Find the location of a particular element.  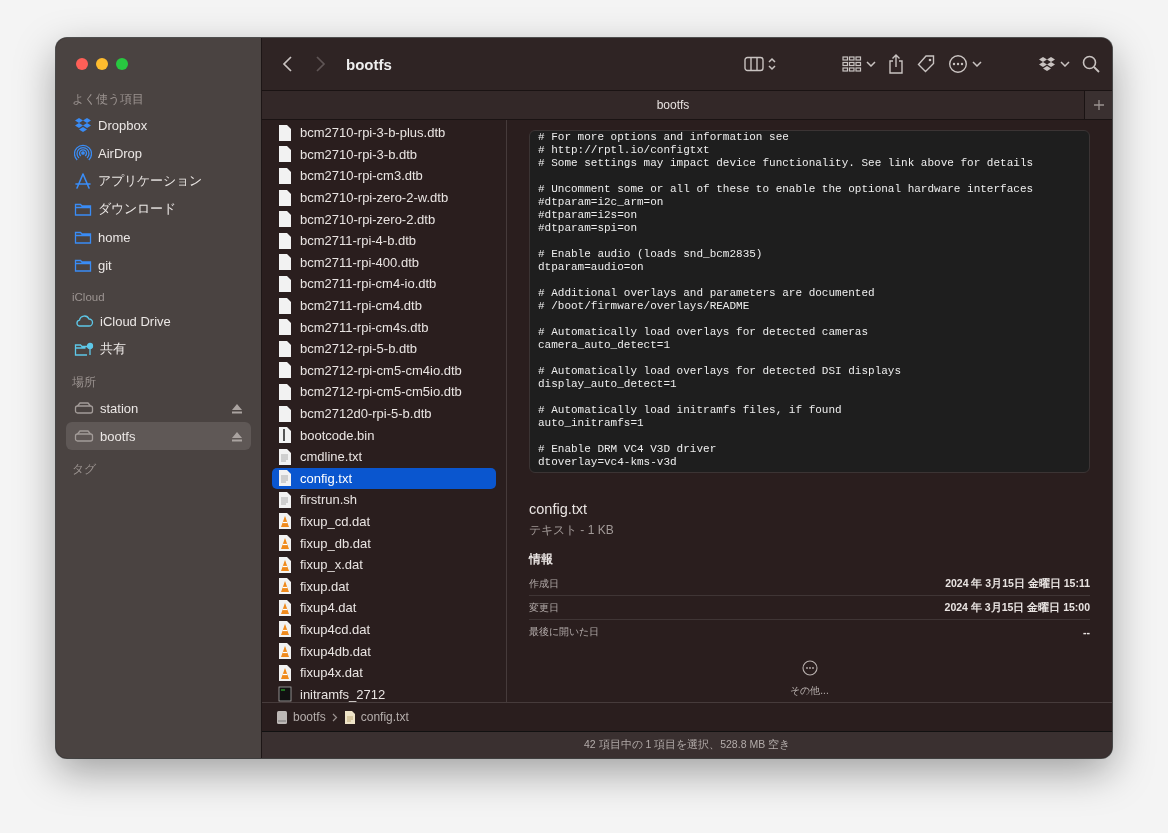

up-down-chevron-icon is located at coordinates (772, 64).